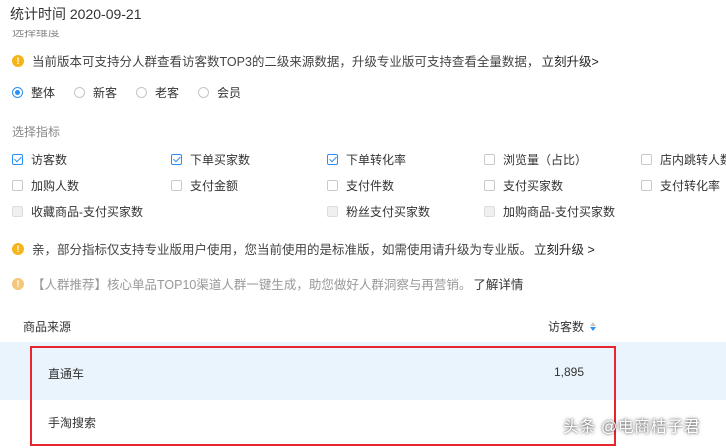  I want to click on sort-icon, so click(594, 326).